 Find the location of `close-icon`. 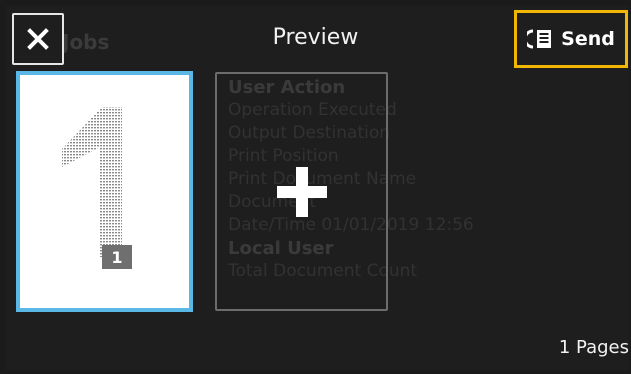

close-icon is located at coordinates (38, 39).